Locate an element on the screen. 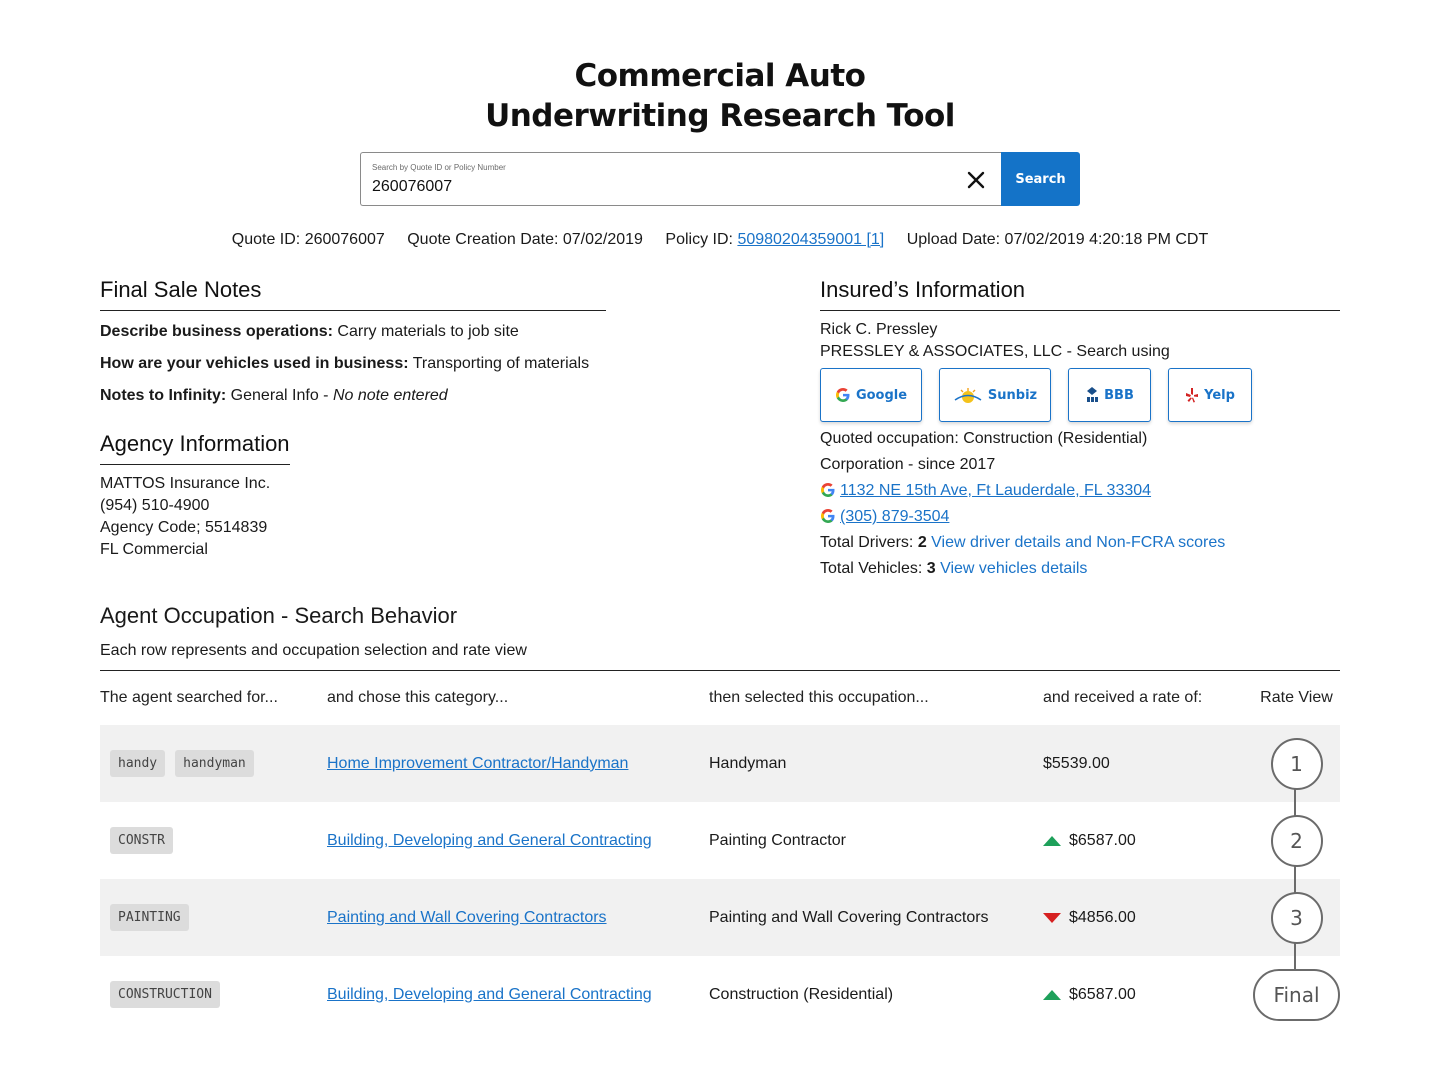 This screenshot has height=1081, width=1440. use-value: Transporting of materials is located at coordinates (501, 363).